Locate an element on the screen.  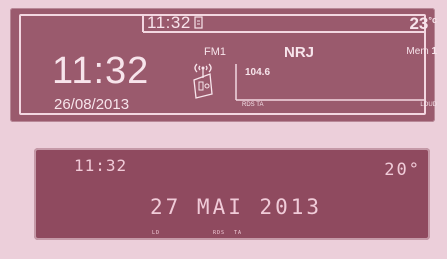
lcd-ld-indicator: LD is located at coordinates (156, 233).